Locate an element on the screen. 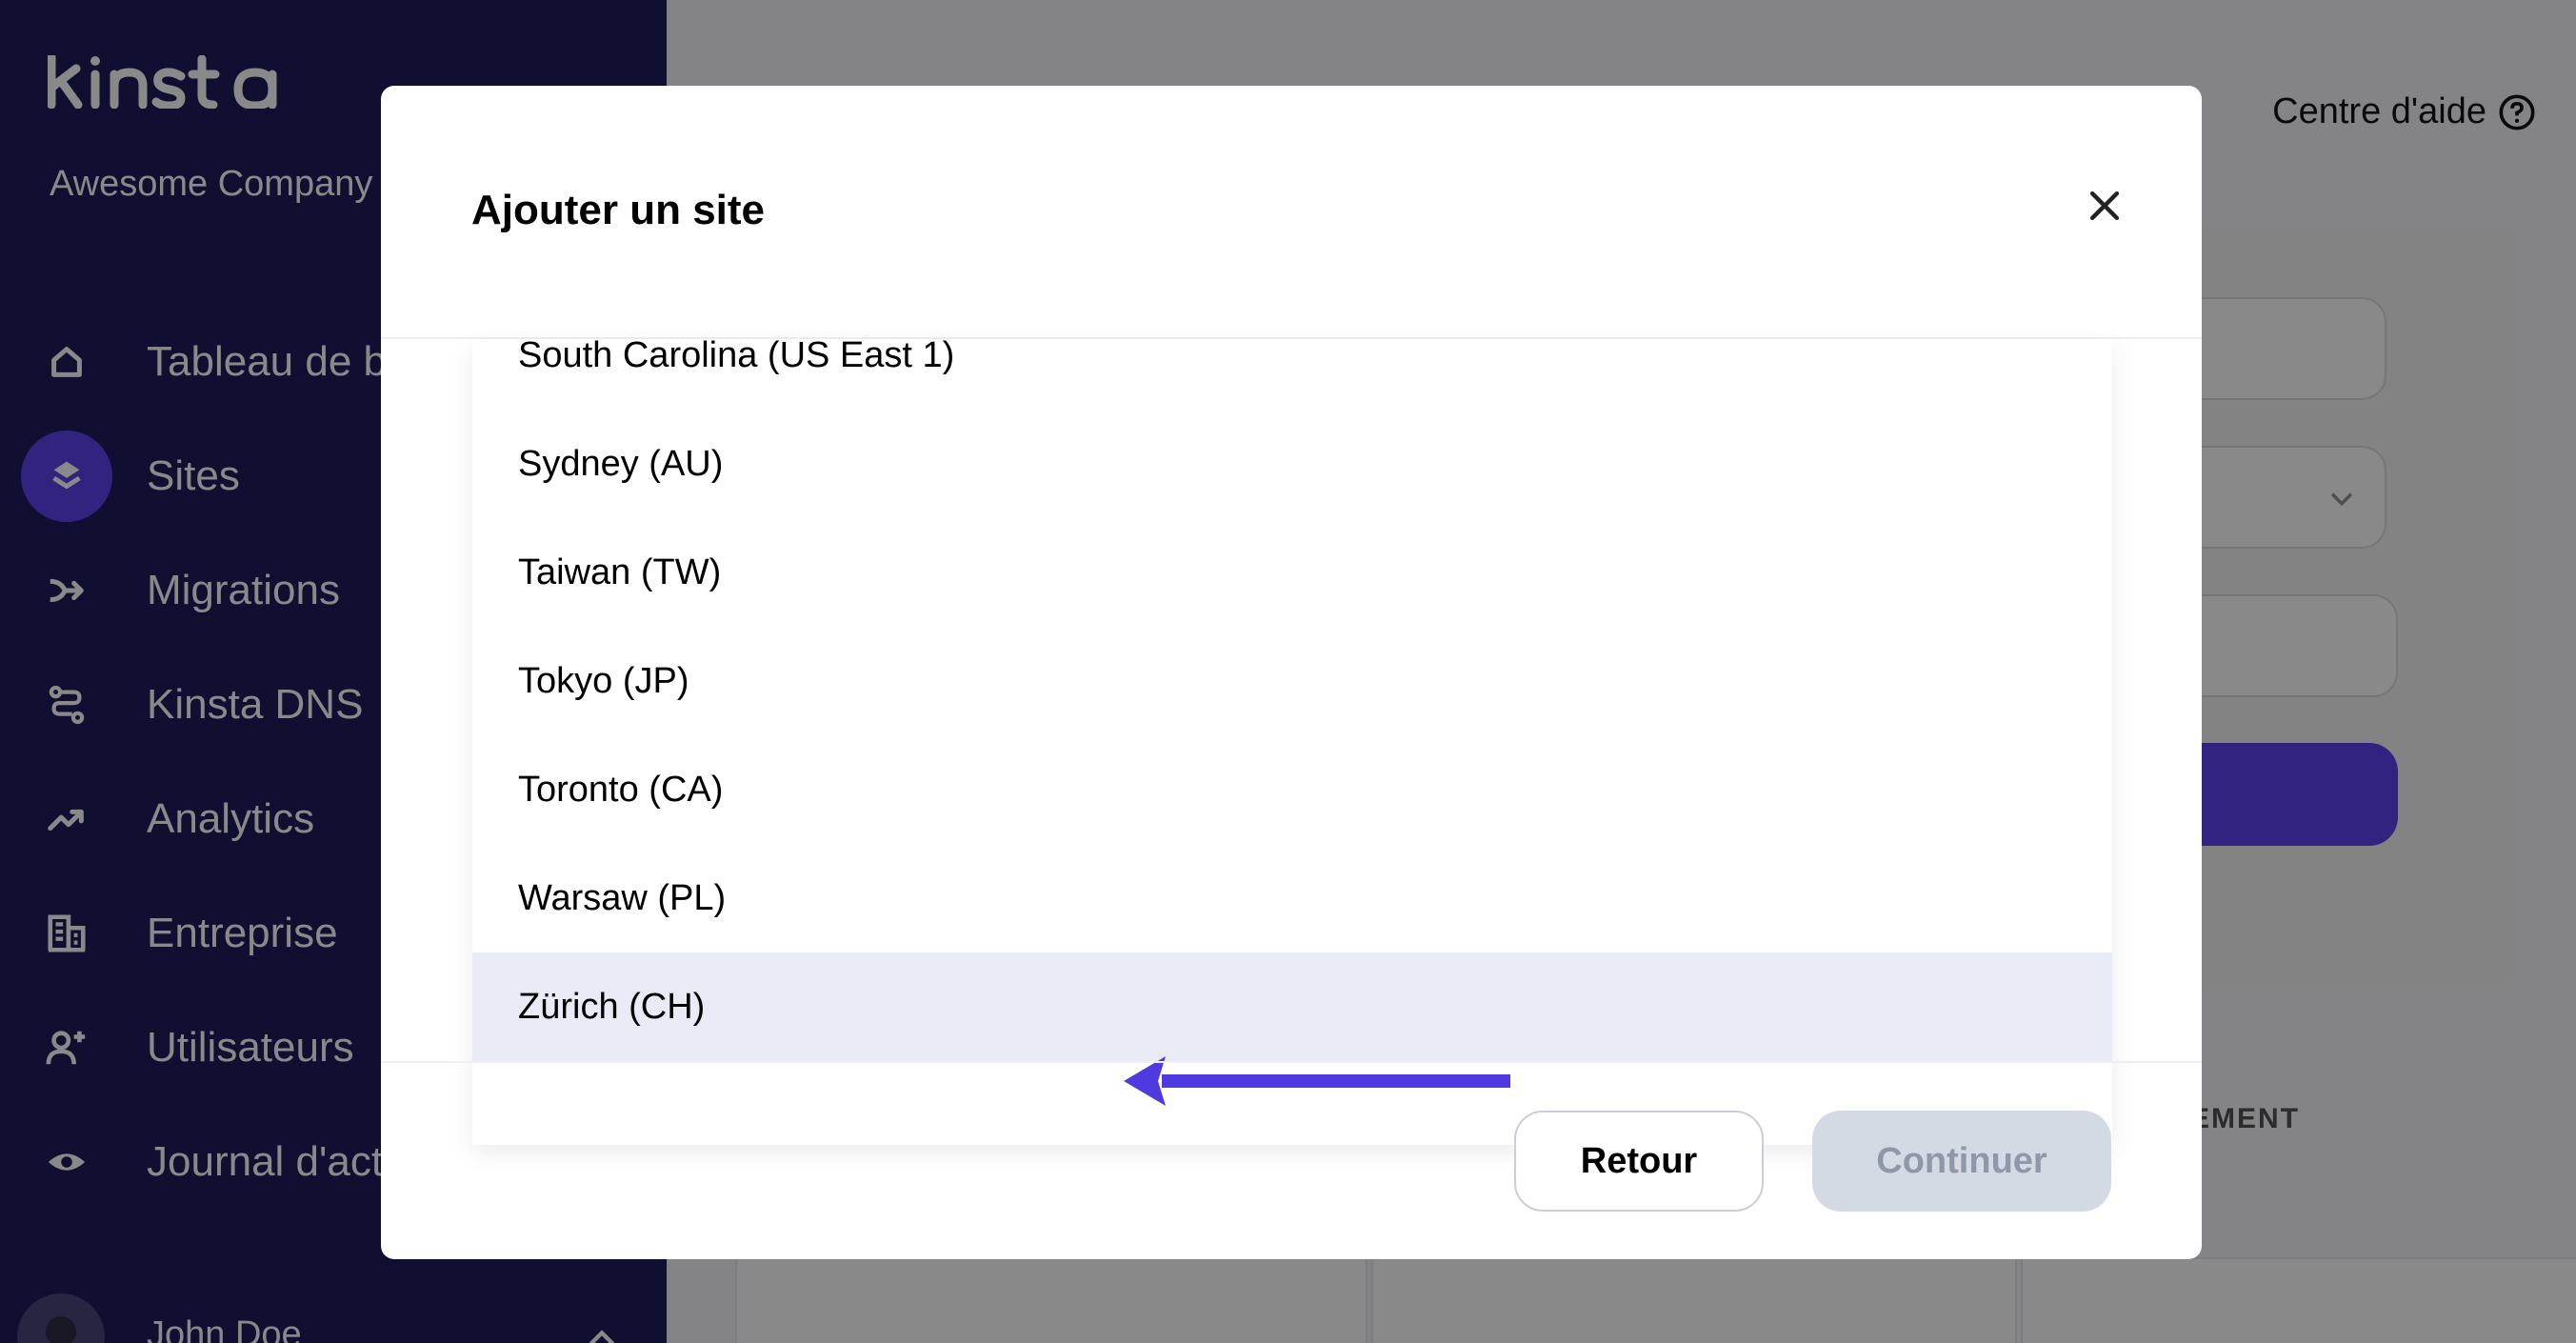 This screenshot has height=1343, width=2576. list-item: South Carolina (US East 1) is located at coordinates (1292, 374).